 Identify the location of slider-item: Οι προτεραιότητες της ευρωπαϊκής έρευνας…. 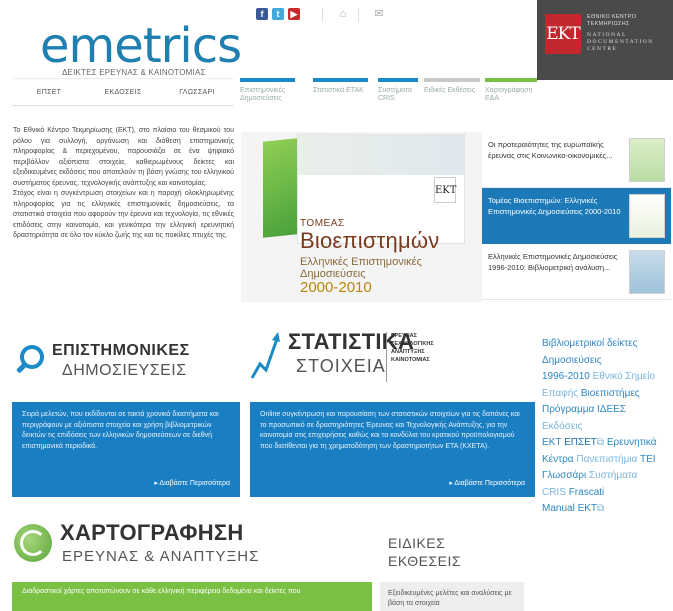
(576, 160).